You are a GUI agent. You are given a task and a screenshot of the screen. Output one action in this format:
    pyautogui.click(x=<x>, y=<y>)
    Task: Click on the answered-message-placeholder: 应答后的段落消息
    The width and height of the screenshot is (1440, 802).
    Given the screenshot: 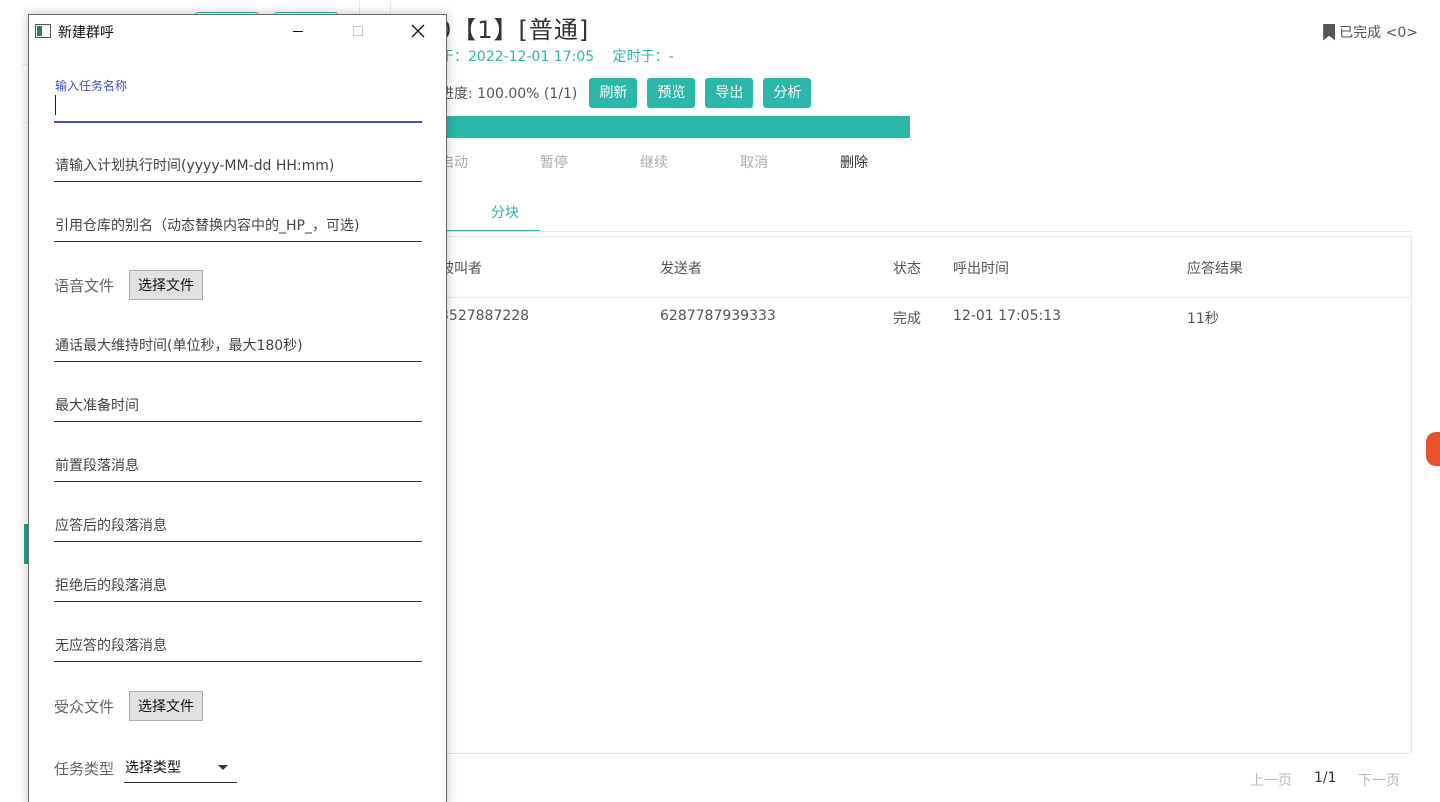 What is the action you would take?
    pyautogui.click(x=111, y=526)
    